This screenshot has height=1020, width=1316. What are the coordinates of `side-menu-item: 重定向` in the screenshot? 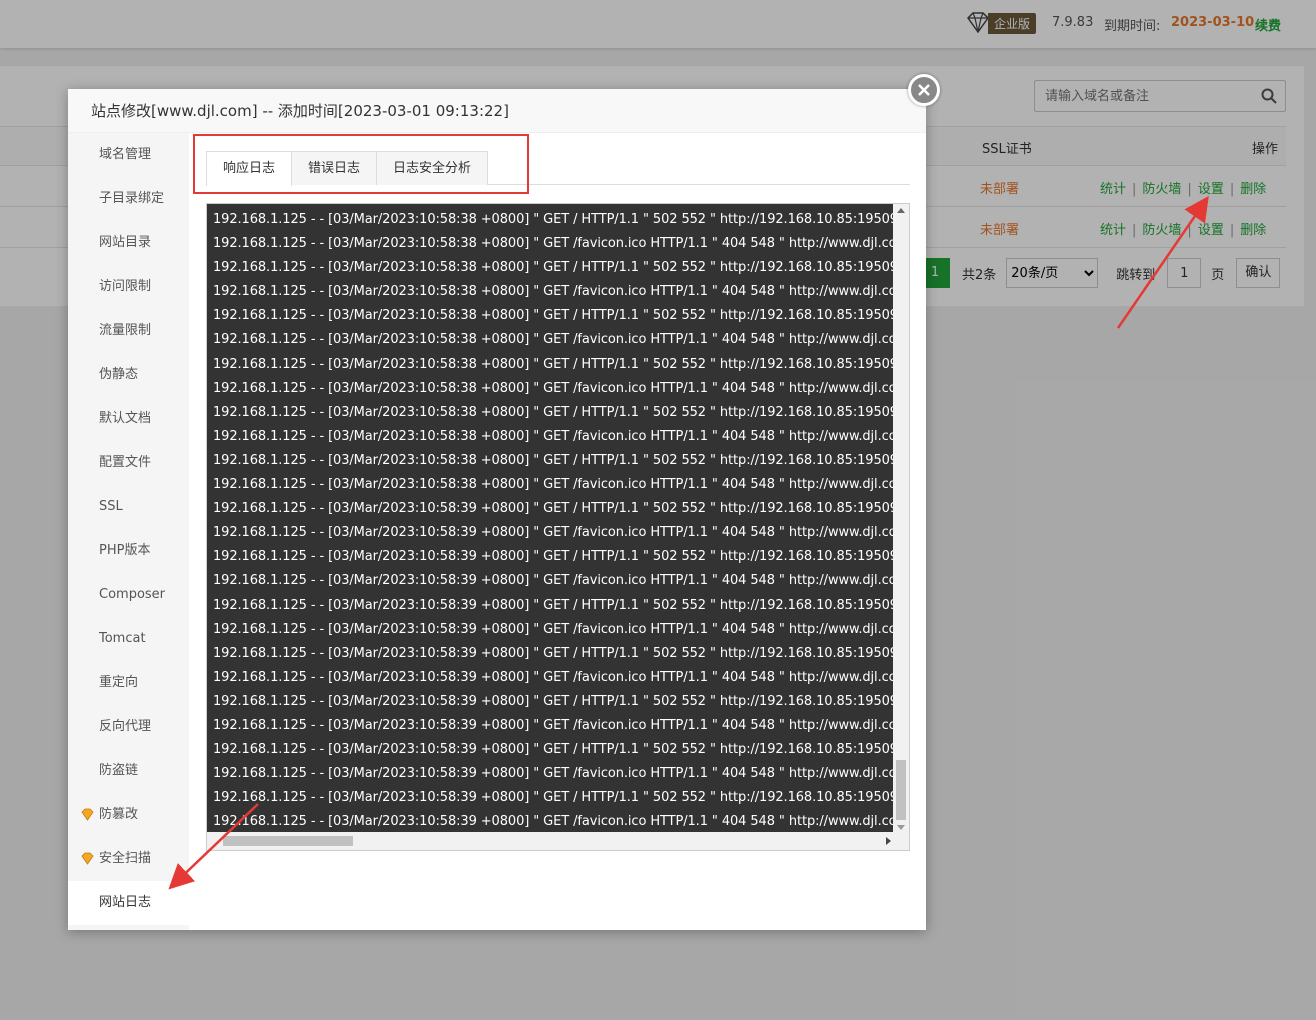 It's located at (128, 683).